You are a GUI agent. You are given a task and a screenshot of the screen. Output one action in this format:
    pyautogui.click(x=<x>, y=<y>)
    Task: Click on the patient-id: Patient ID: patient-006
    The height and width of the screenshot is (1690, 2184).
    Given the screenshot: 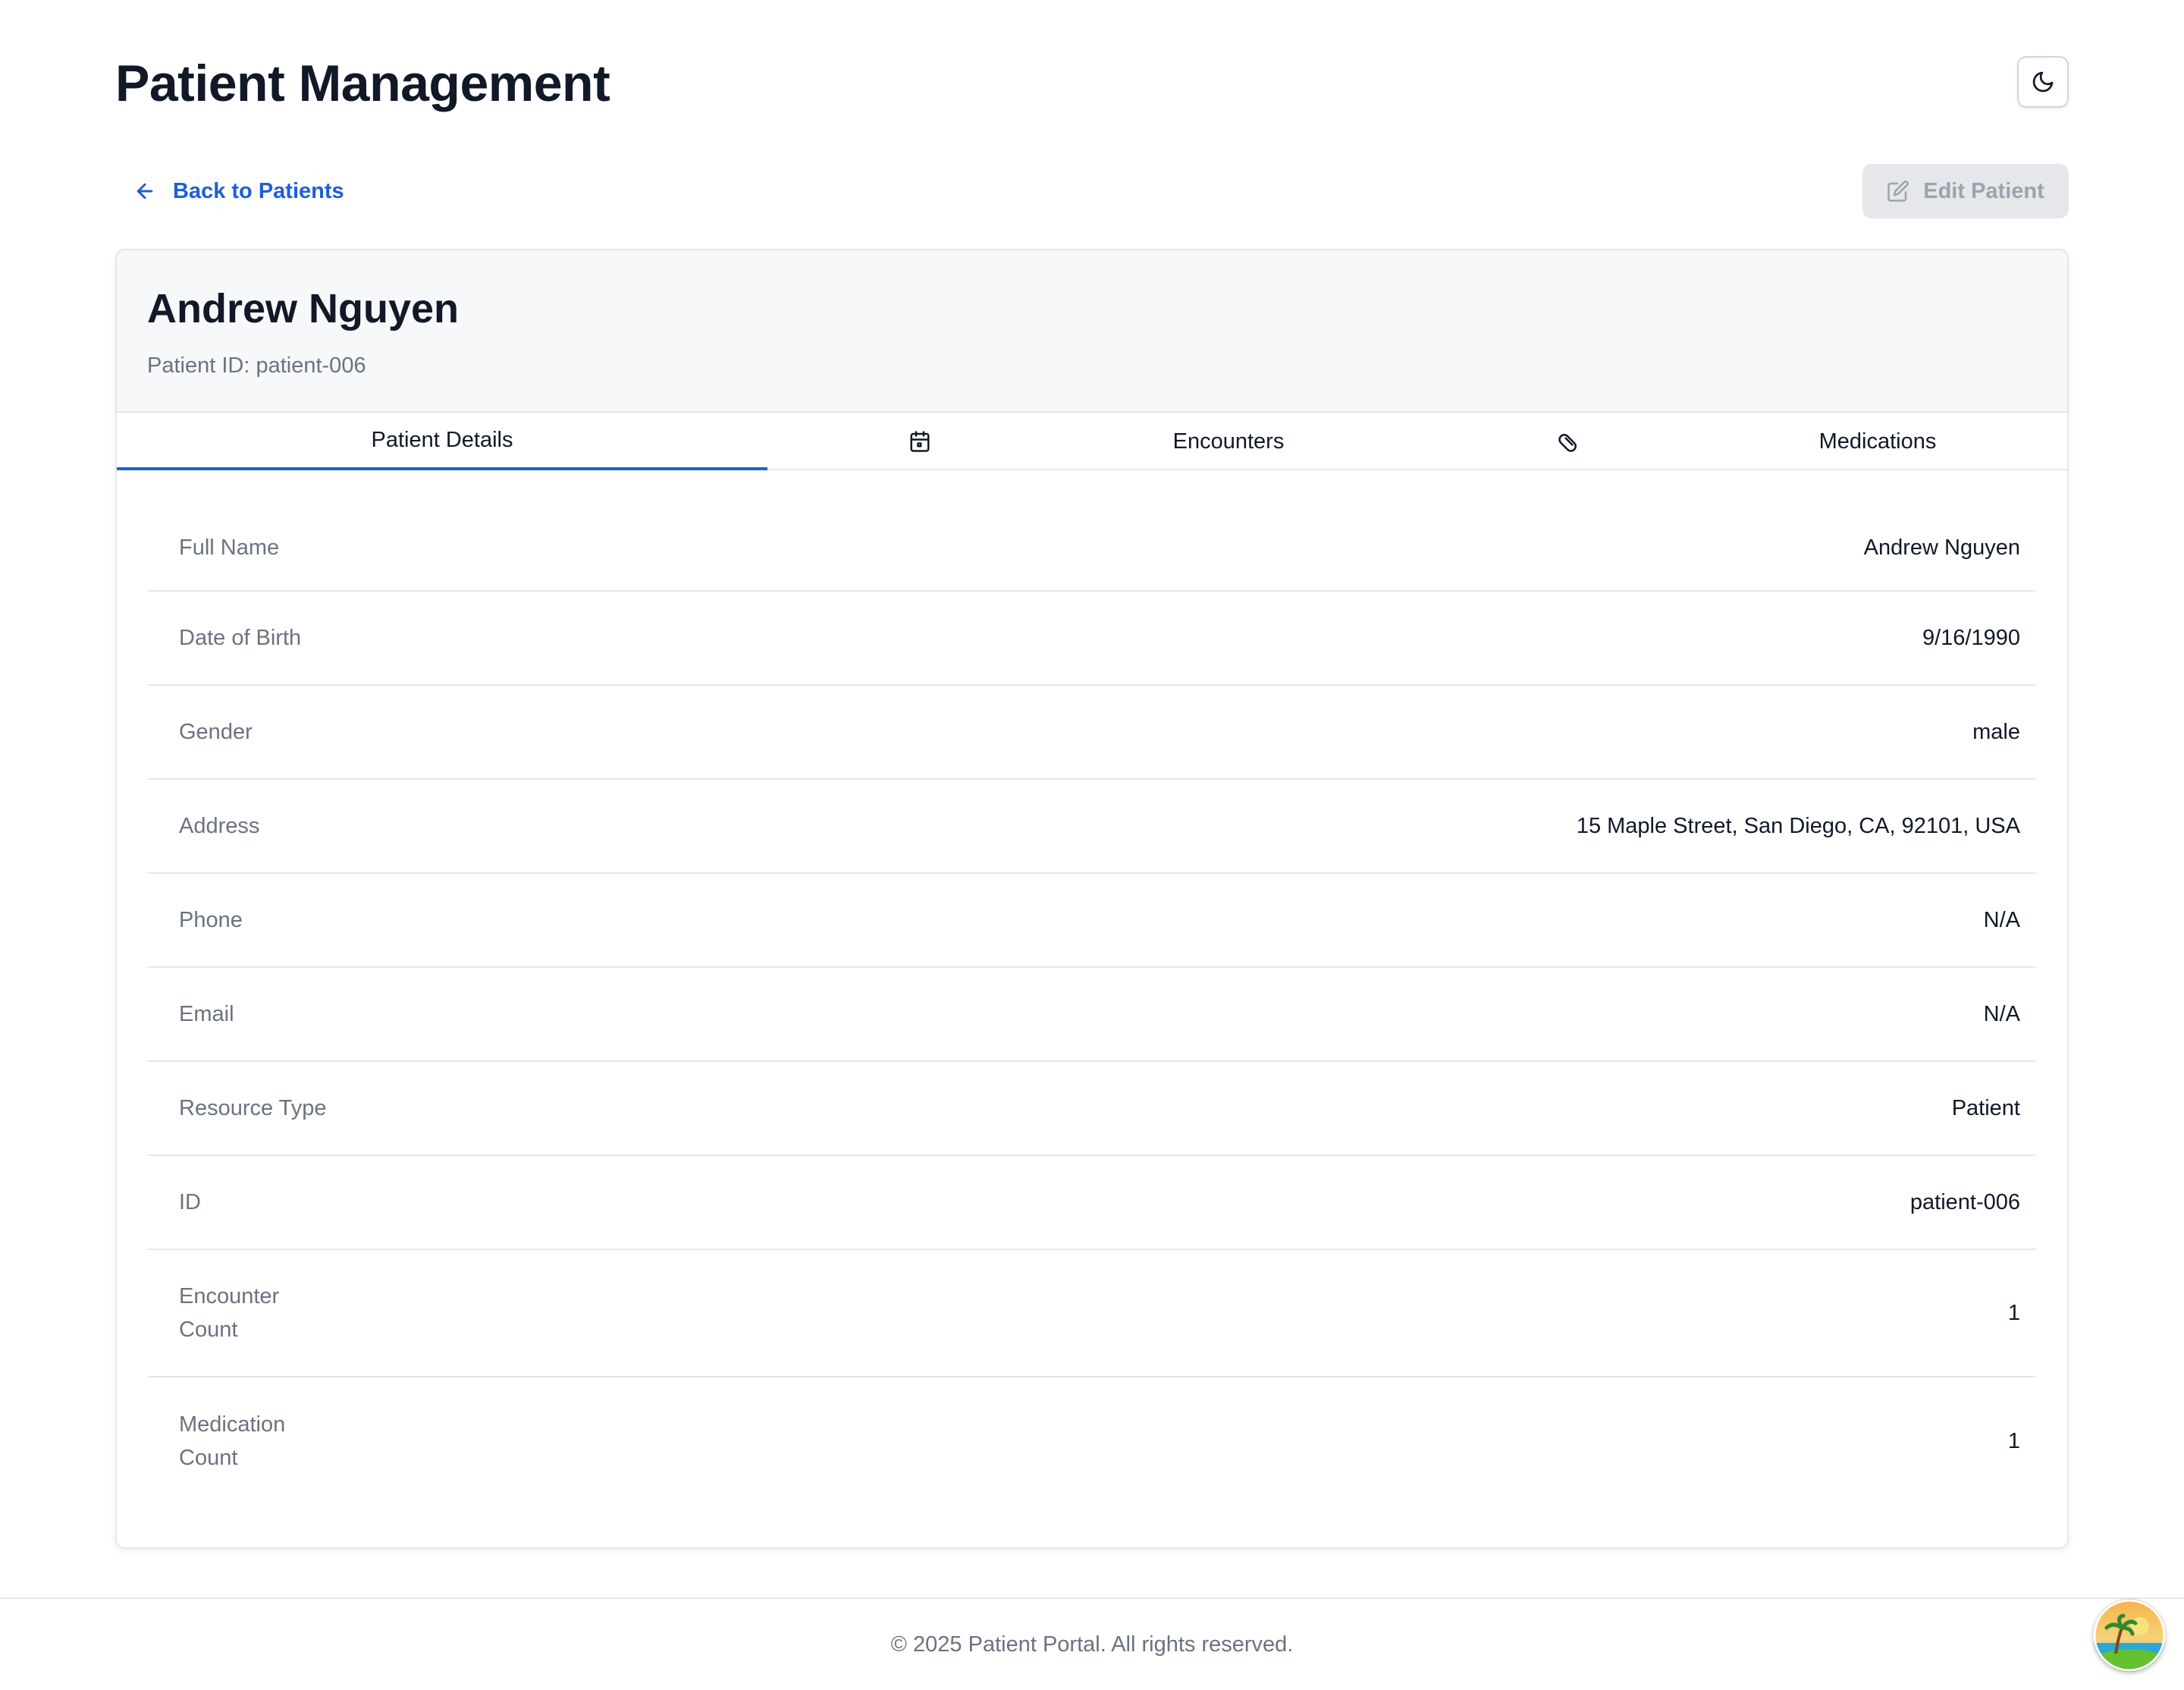 What is the action you would take?
    pyautogui.click(x=256, y=365)
    